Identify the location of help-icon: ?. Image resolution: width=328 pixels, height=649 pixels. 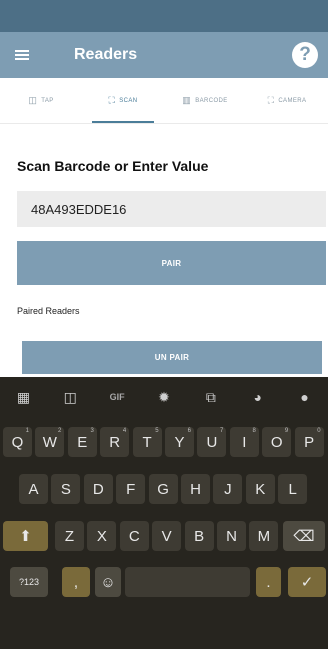
(305, 55).